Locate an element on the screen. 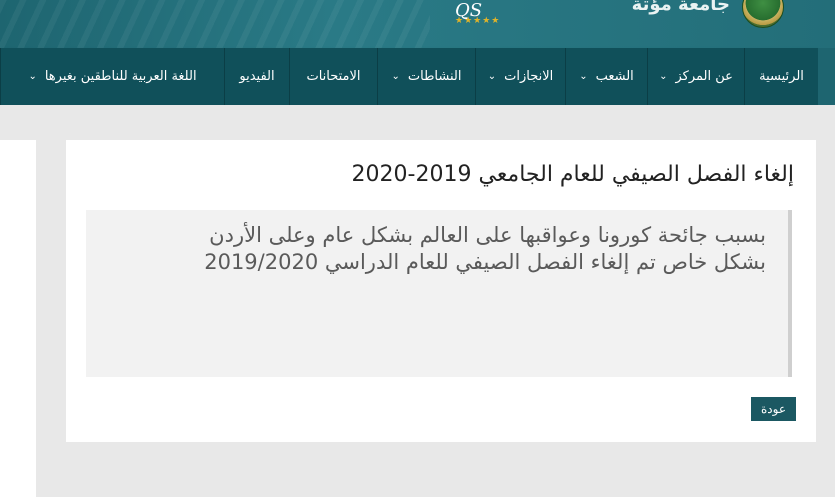 The height and width of the screenshot is (497, 835). nav-edge is located at coordinates (826, 76).